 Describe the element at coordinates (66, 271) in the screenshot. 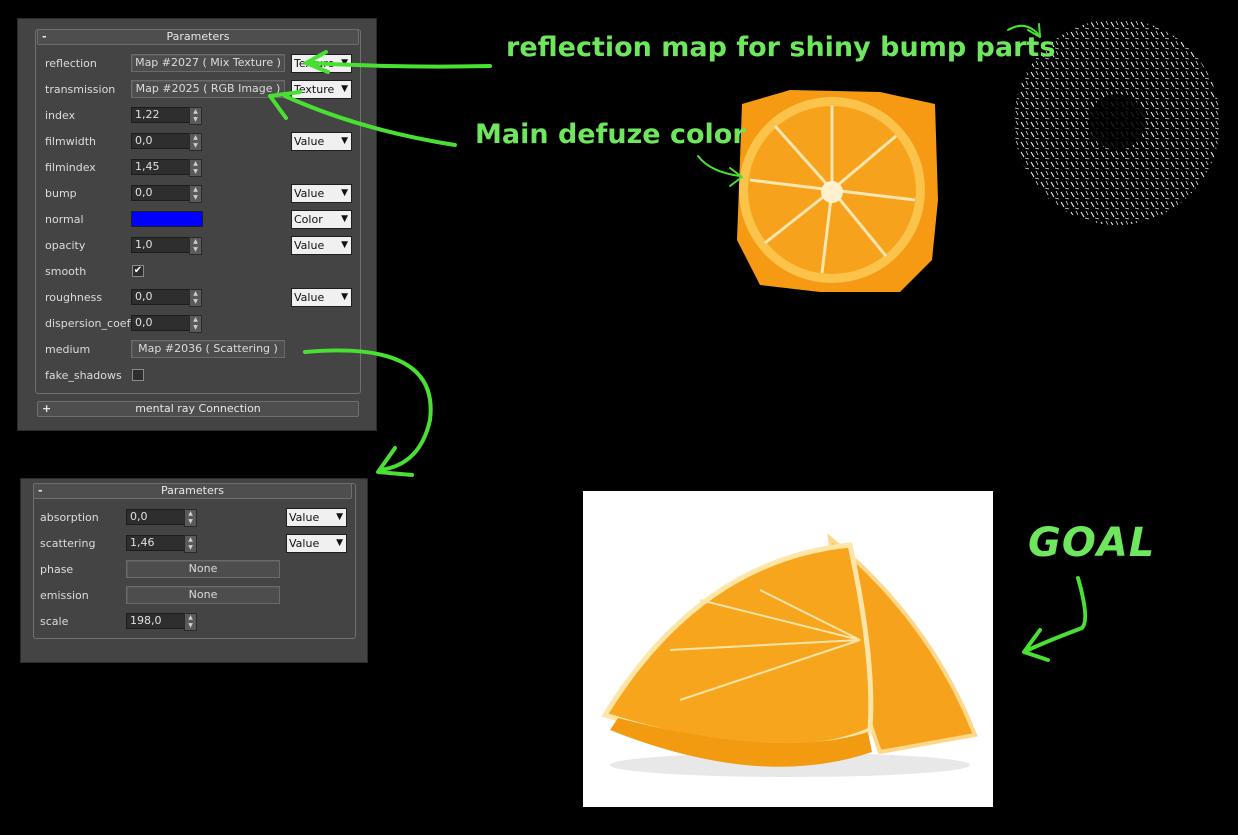

I see `smooth-label: smooth` at that location.